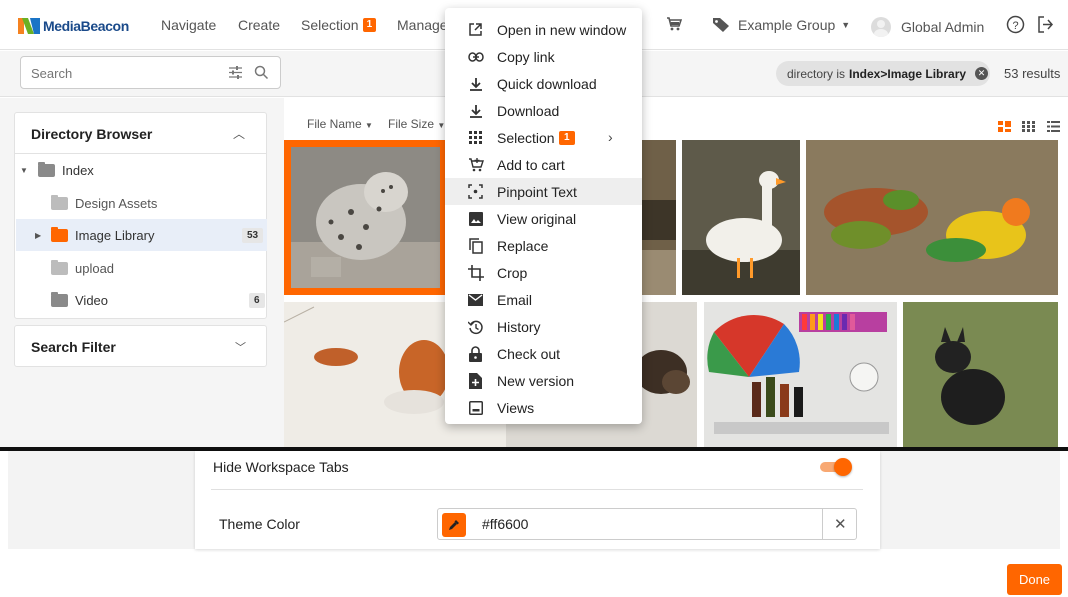  I want to click on replace-icon, so click(475, 245).